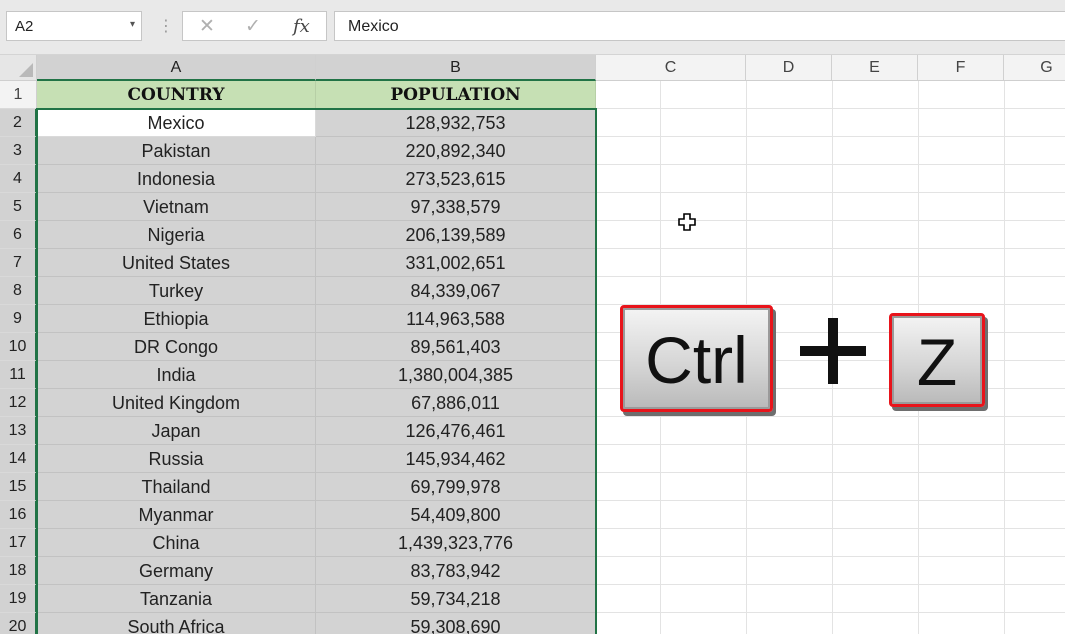 The image size is (1065, 634). Describe the element at coordinates (456, 459) in the screenshot. I see `population-cell: 145,934,462` at that location.